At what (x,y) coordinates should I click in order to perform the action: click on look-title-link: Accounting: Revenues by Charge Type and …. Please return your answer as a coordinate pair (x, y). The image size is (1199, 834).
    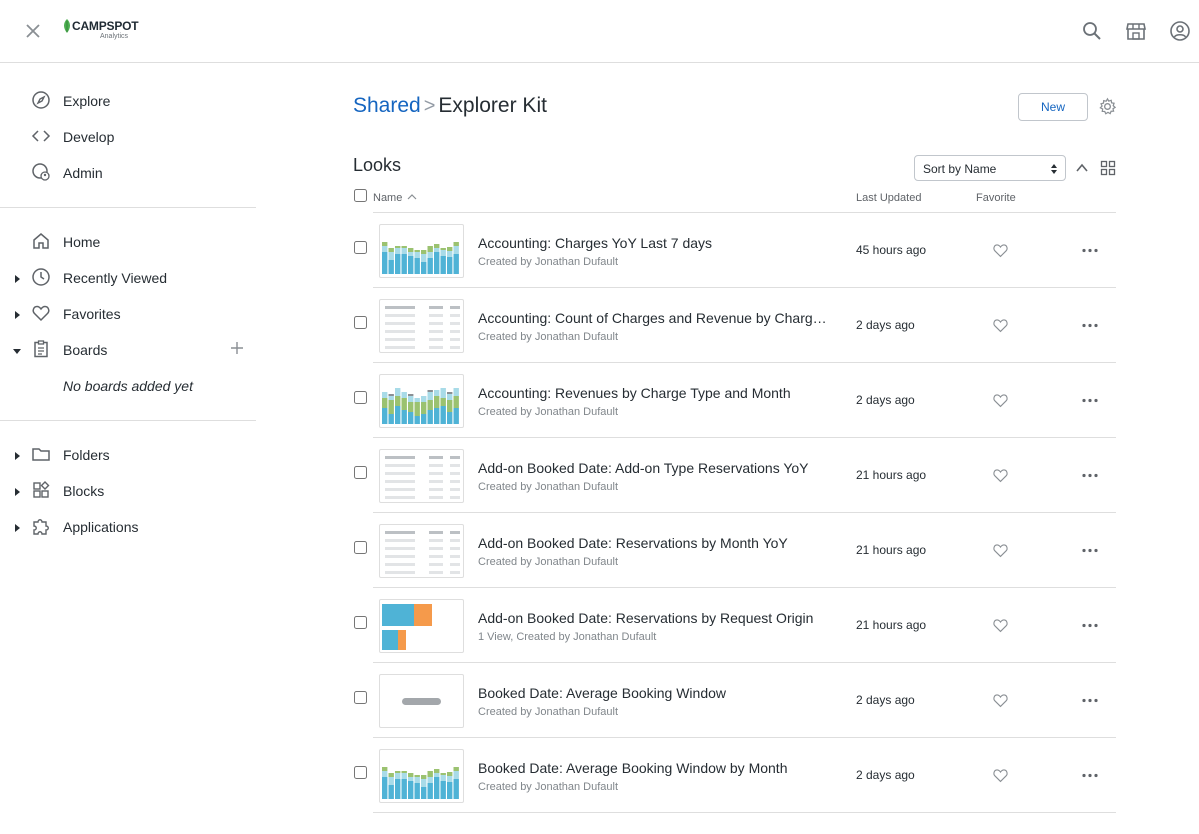
    Looking at the image, I should click on (634, 393).